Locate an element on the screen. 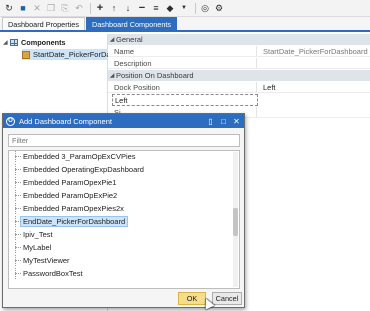 This screenshot has width=370, height=311. scrollbar-thumb is located at coordinates (235, 222).